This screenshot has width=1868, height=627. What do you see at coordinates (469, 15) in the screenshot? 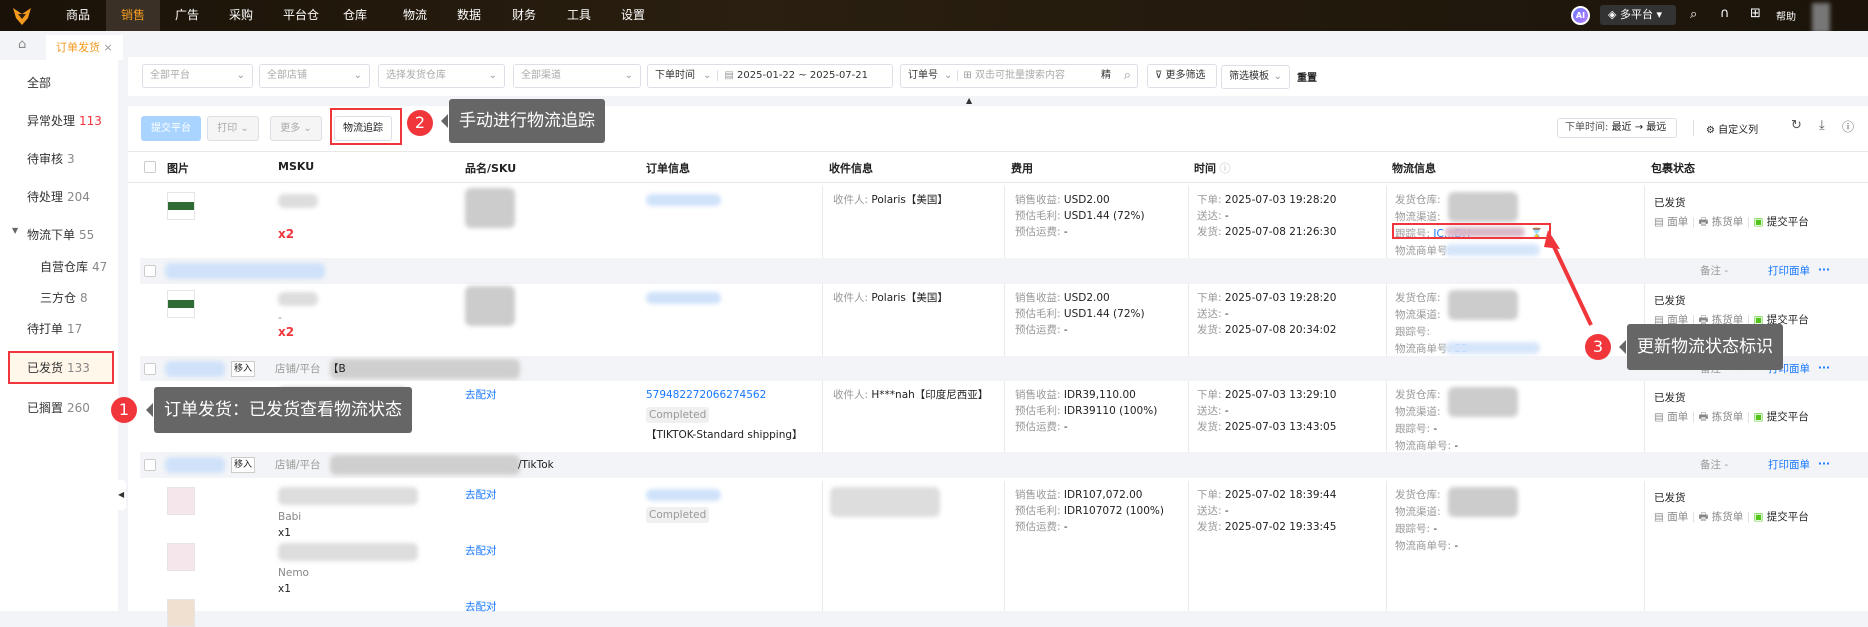
I see `nav-item-7: 数据` at bounding box center [469, 15].